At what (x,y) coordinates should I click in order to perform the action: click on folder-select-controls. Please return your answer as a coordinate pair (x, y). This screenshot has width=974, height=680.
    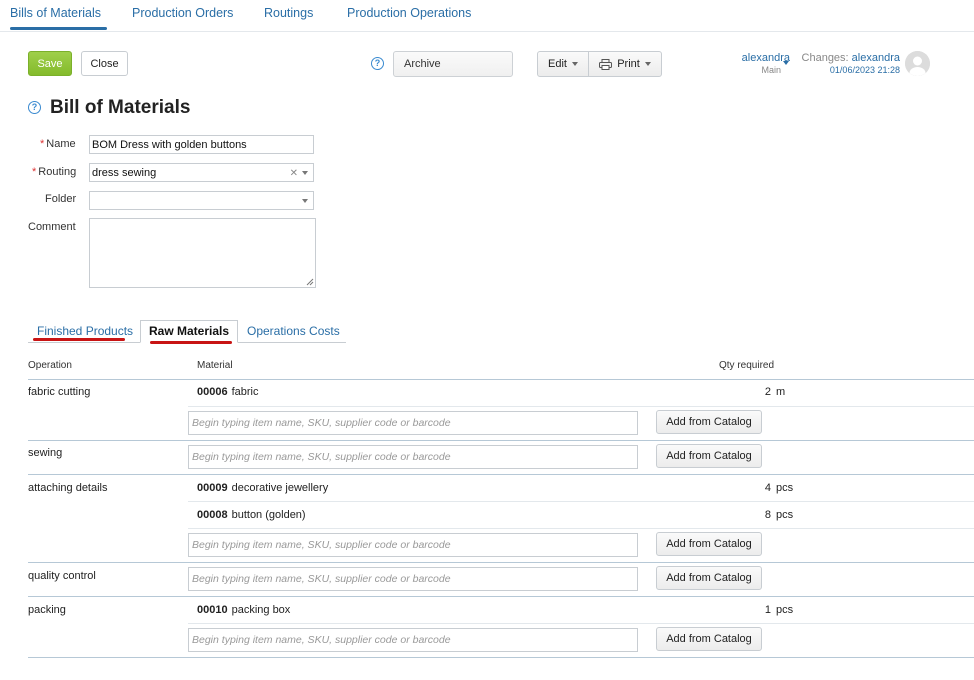
    Looking at the image, I should click on (303, 201).